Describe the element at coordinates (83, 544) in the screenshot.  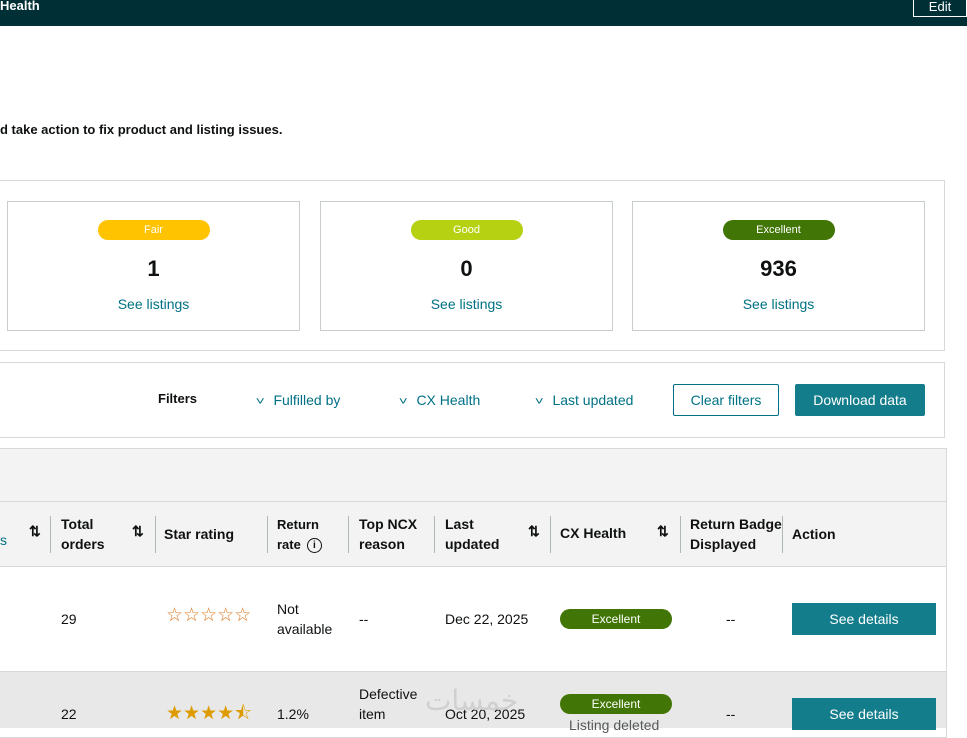
I see `total-orders-header-line2: orders` at that location.